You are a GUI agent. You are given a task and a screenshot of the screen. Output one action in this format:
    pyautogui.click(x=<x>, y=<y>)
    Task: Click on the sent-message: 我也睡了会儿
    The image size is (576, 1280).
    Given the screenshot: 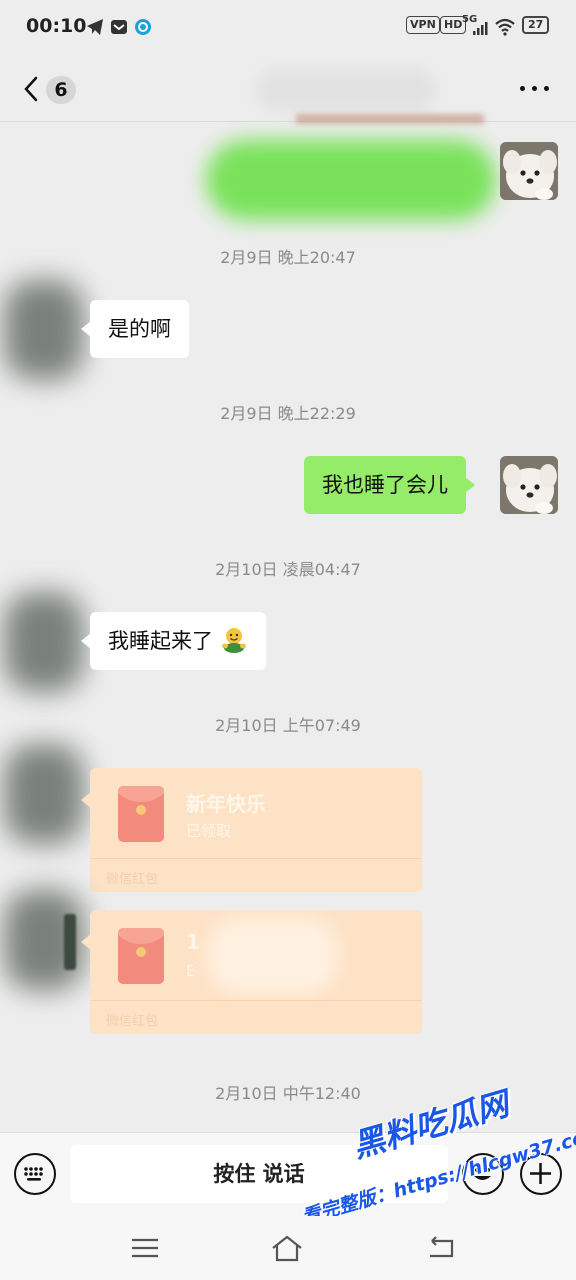 What is the action you would take?
    pyautogui.click(x=389, y=485)
    